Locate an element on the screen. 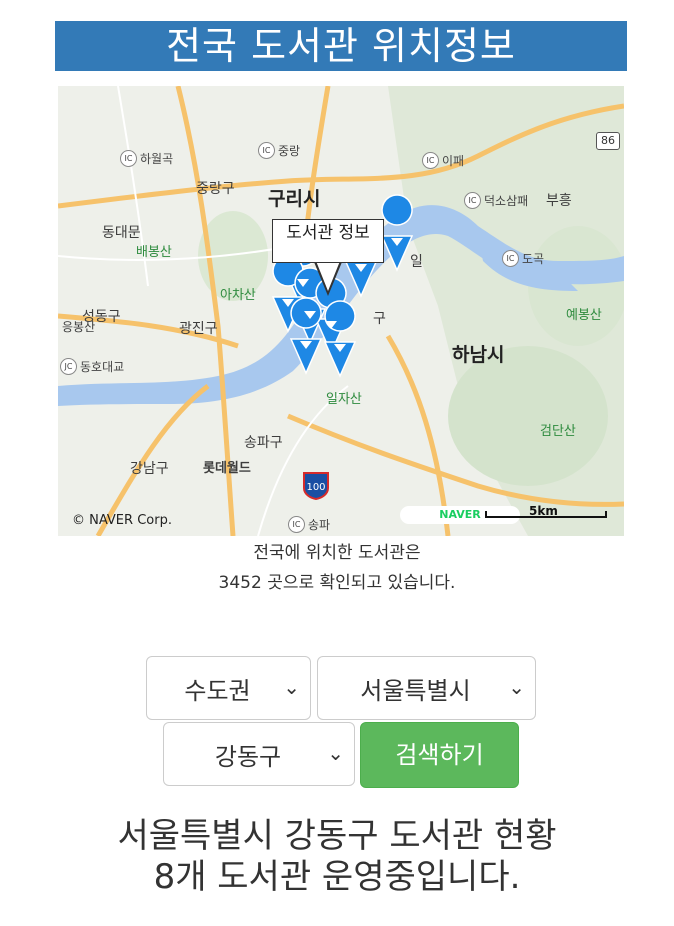 The height and width of the screenshot is (926, 674). map-label-lotteworld: 롯데월드 is located at coordinates (227, 468).